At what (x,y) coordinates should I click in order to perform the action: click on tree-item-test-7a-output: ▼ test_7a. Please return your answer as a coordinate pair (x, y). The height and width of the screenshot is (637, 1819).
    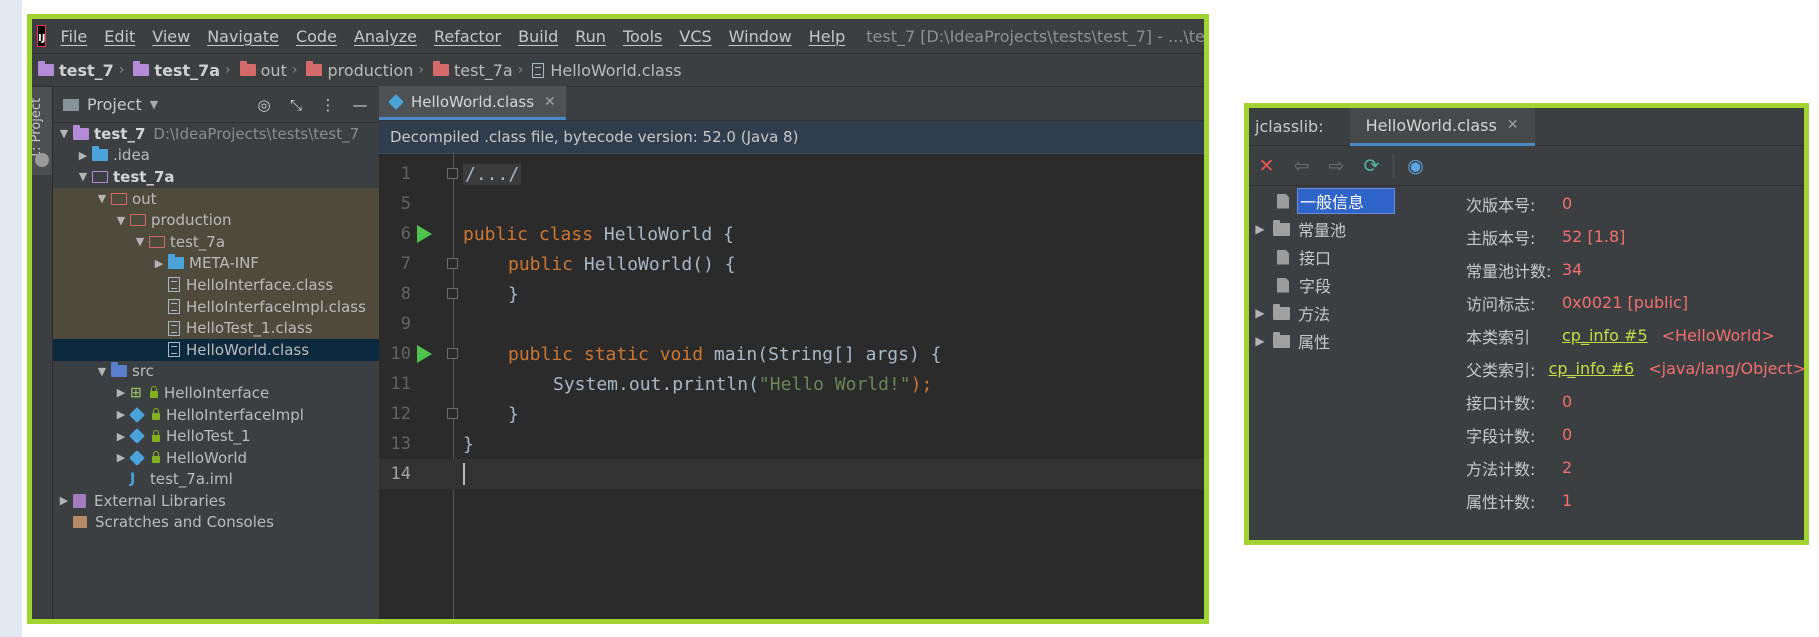
    Looking at the image, I should click on (216, 241).